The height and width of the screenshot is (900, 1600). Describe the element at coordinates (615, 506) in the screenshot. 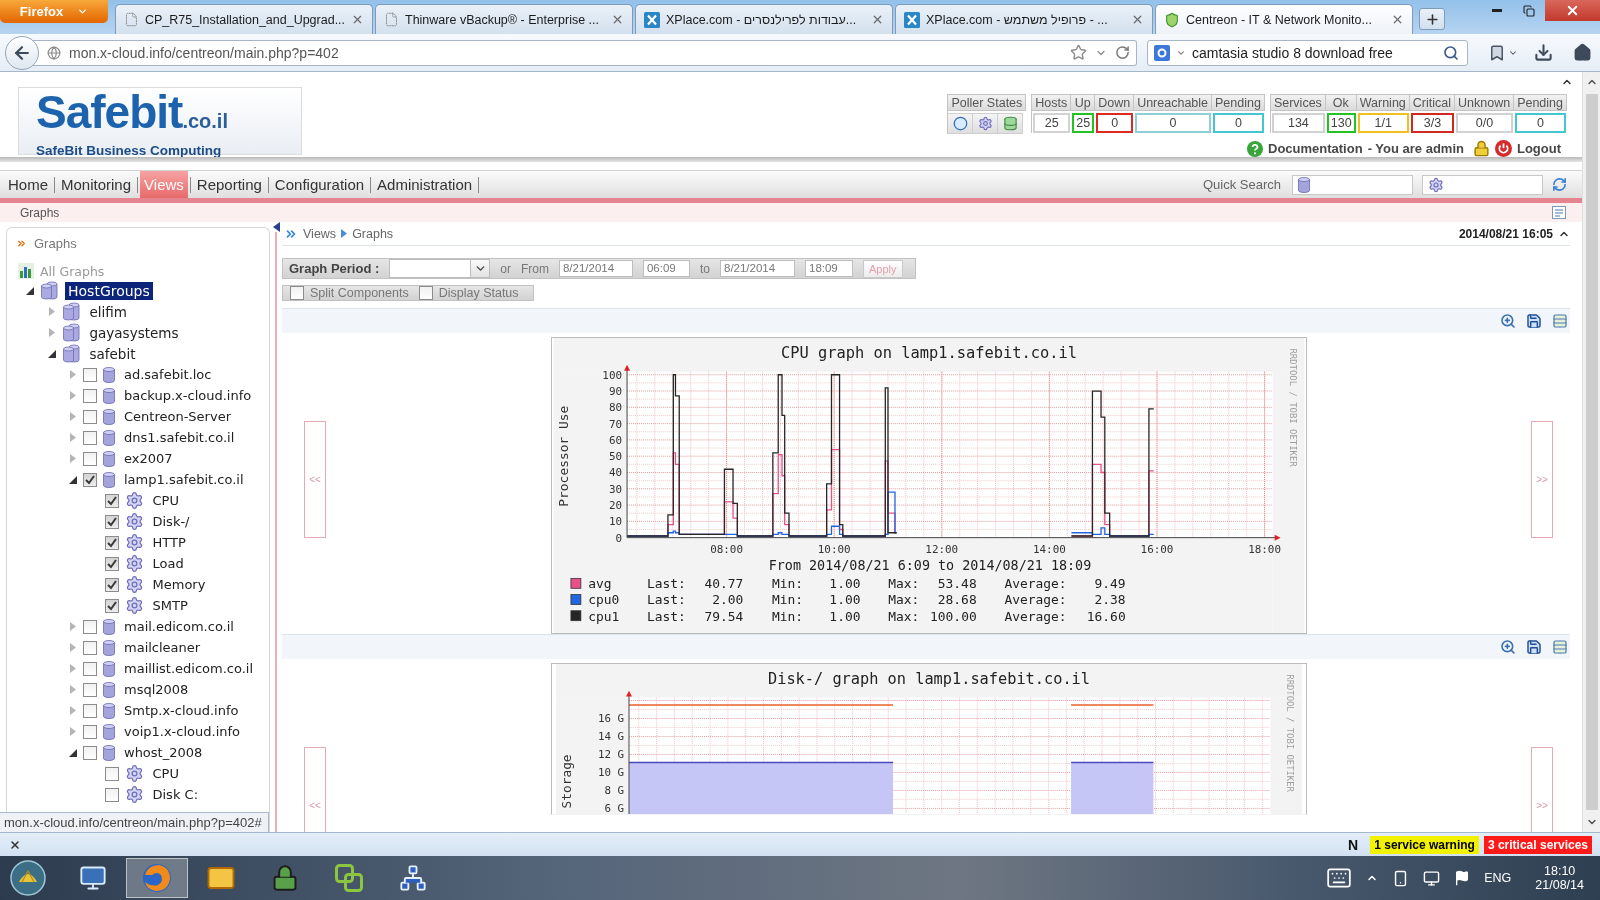

I see `y-tick-label: 20` at that location.